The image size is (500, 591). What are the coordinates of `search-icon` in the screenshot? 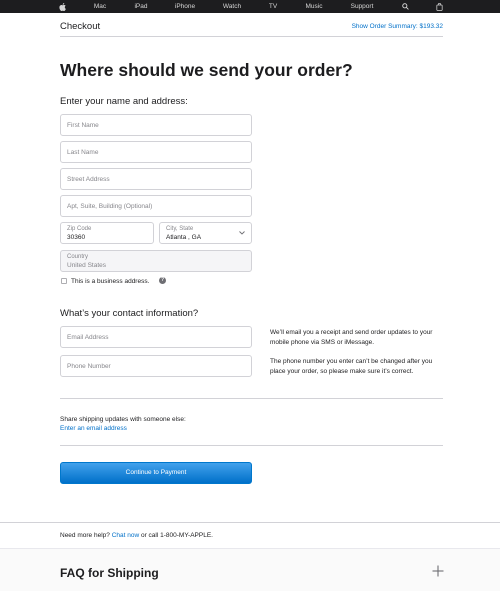 It's located at (405, 6).